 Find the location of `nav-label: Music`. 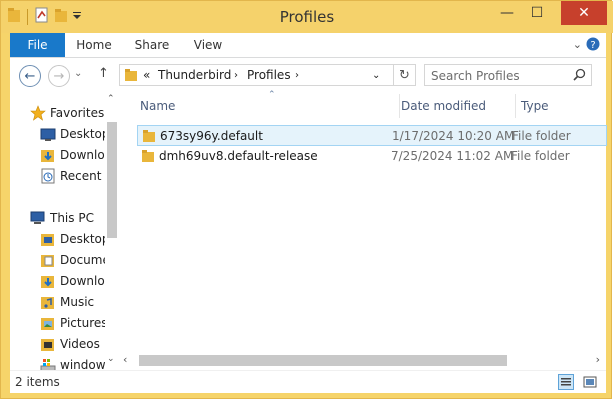

nav-label: Music is located at coordinates (77, 302).